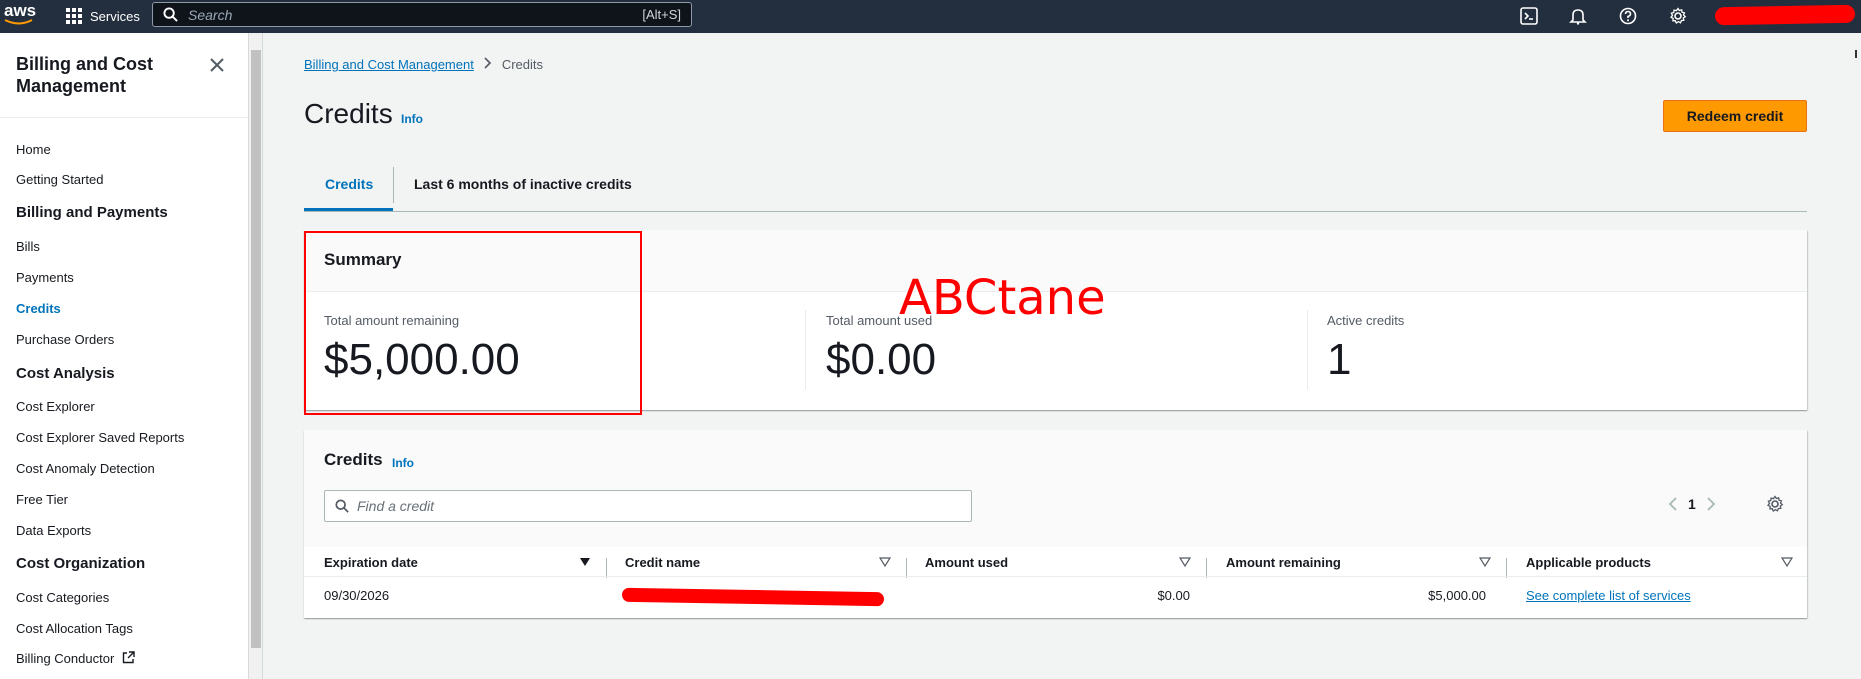  What do you see at coordinates (648, 506) in the screenshot?
I see `find-credit-input: Find a credit` at bounding box center [648, 506].